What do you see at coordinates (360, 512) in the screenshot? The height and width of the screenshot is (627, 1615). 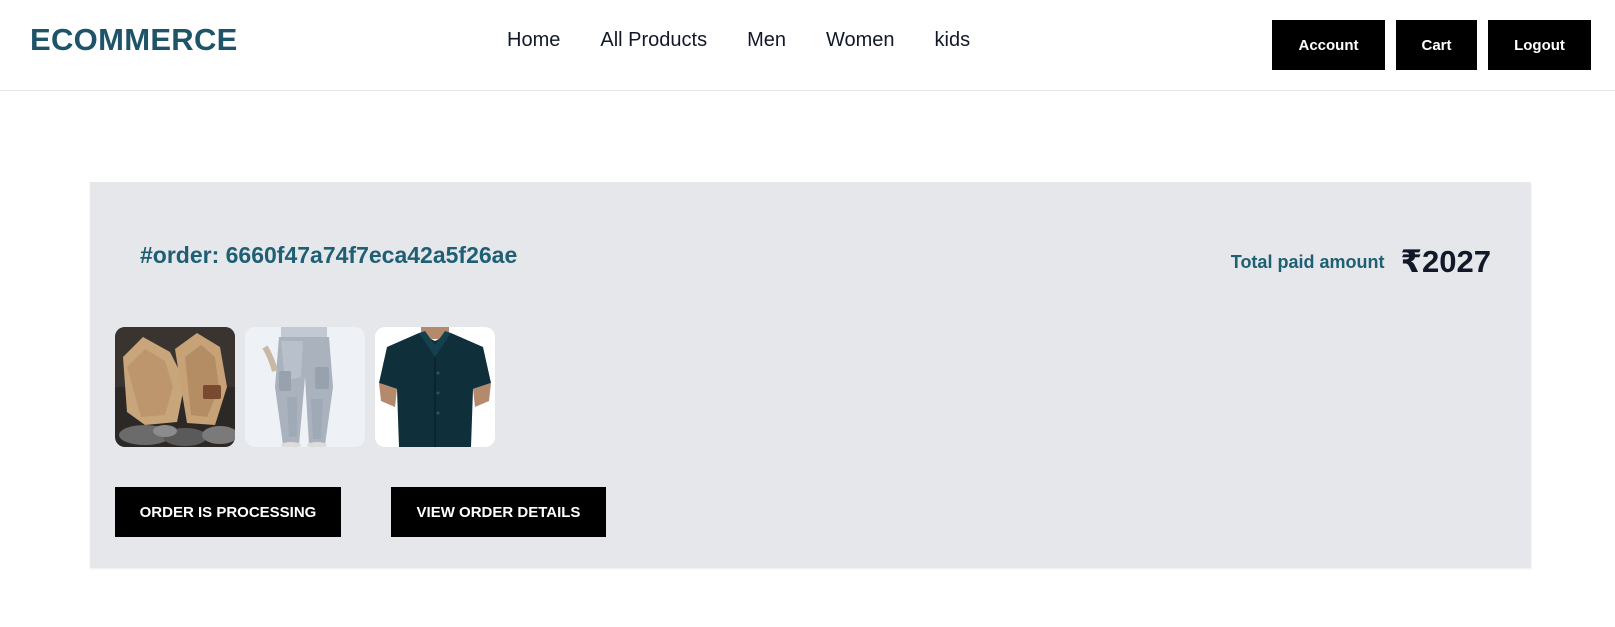 I see `order-actions: ORDER IS PROCESSING VIEW ORDER DETAILS` at bounding box center [360, 512].